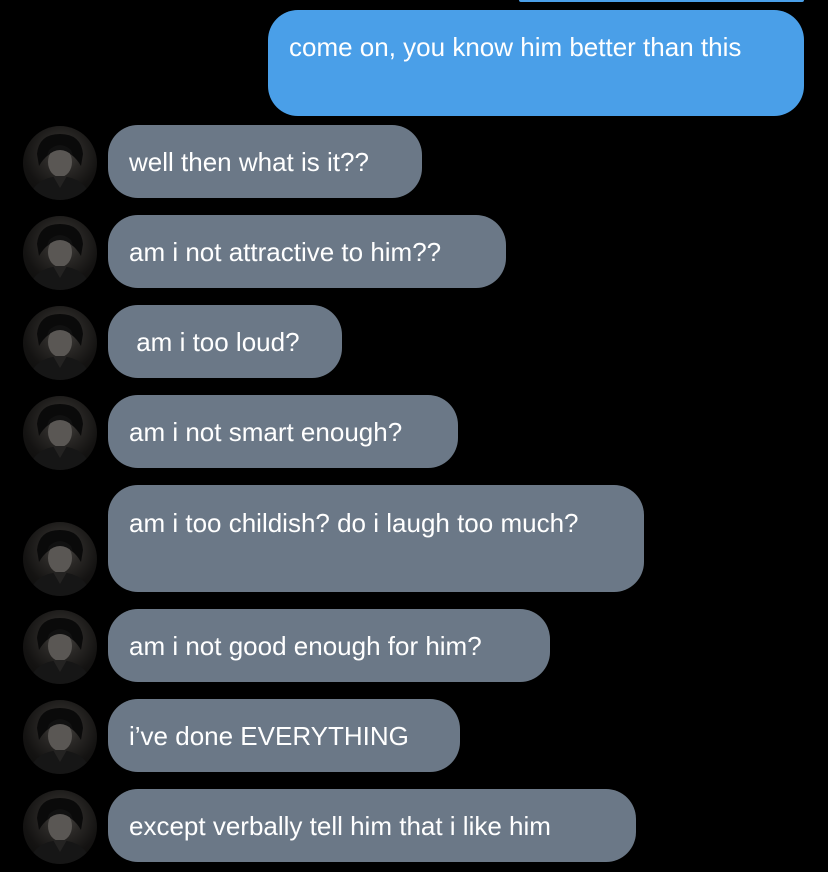 Image resolution: width=828 pixels, height=872 pixels. I want to click on received-message-bubble: am i too childish? do i laugh too much?, so click(376, 538).